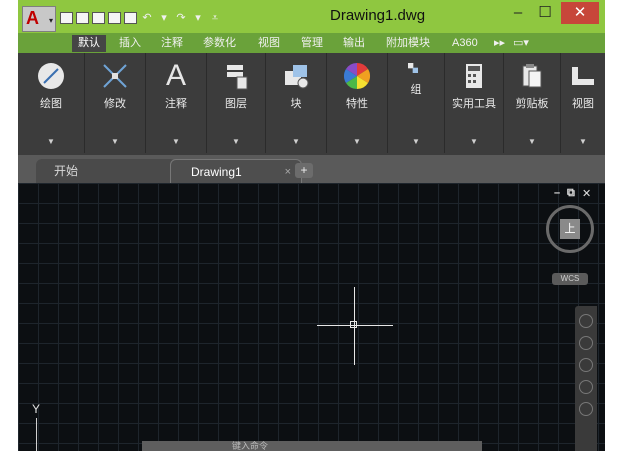  Describe the element at coordinates (114, 18) in the screenshot. I see `save-as-icon` at that location.